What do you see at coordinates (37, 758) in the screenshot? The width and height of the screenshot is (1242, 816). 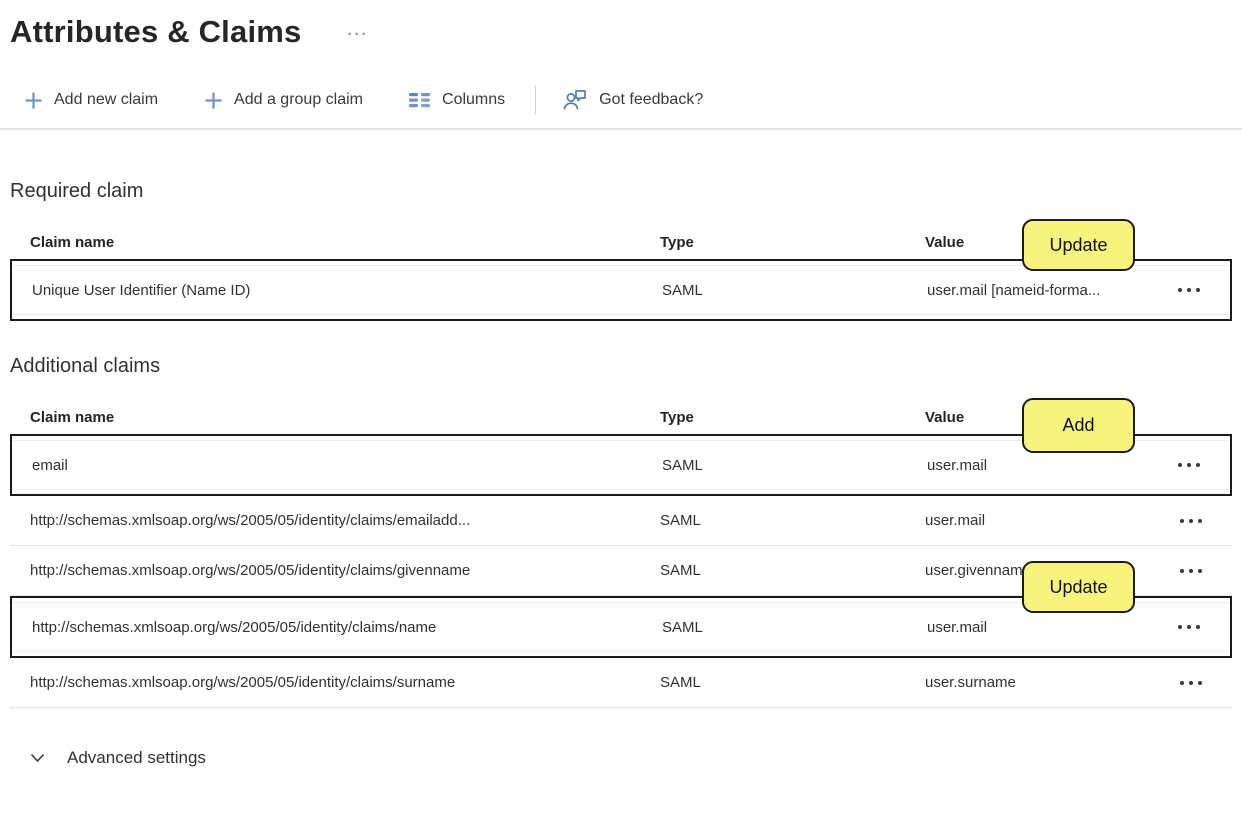 I see `chevron-down-icon` at bounding box center [37, 758].